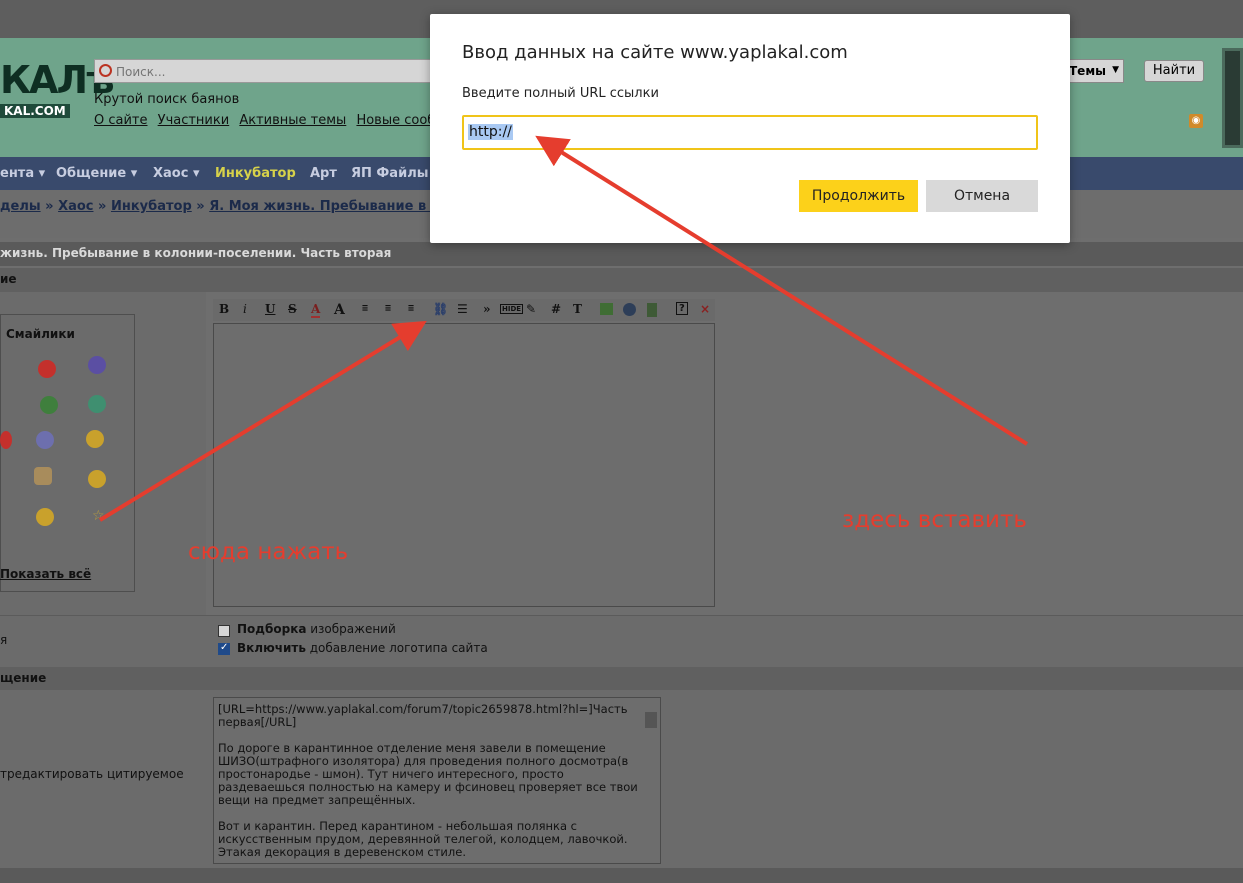 This screenshot has width=1243, height=883. What do you see at coordinates (934, 520) in the screenshot?
I see `paste-here-annotation: здесь вставить` at bounding box center [934, 520].